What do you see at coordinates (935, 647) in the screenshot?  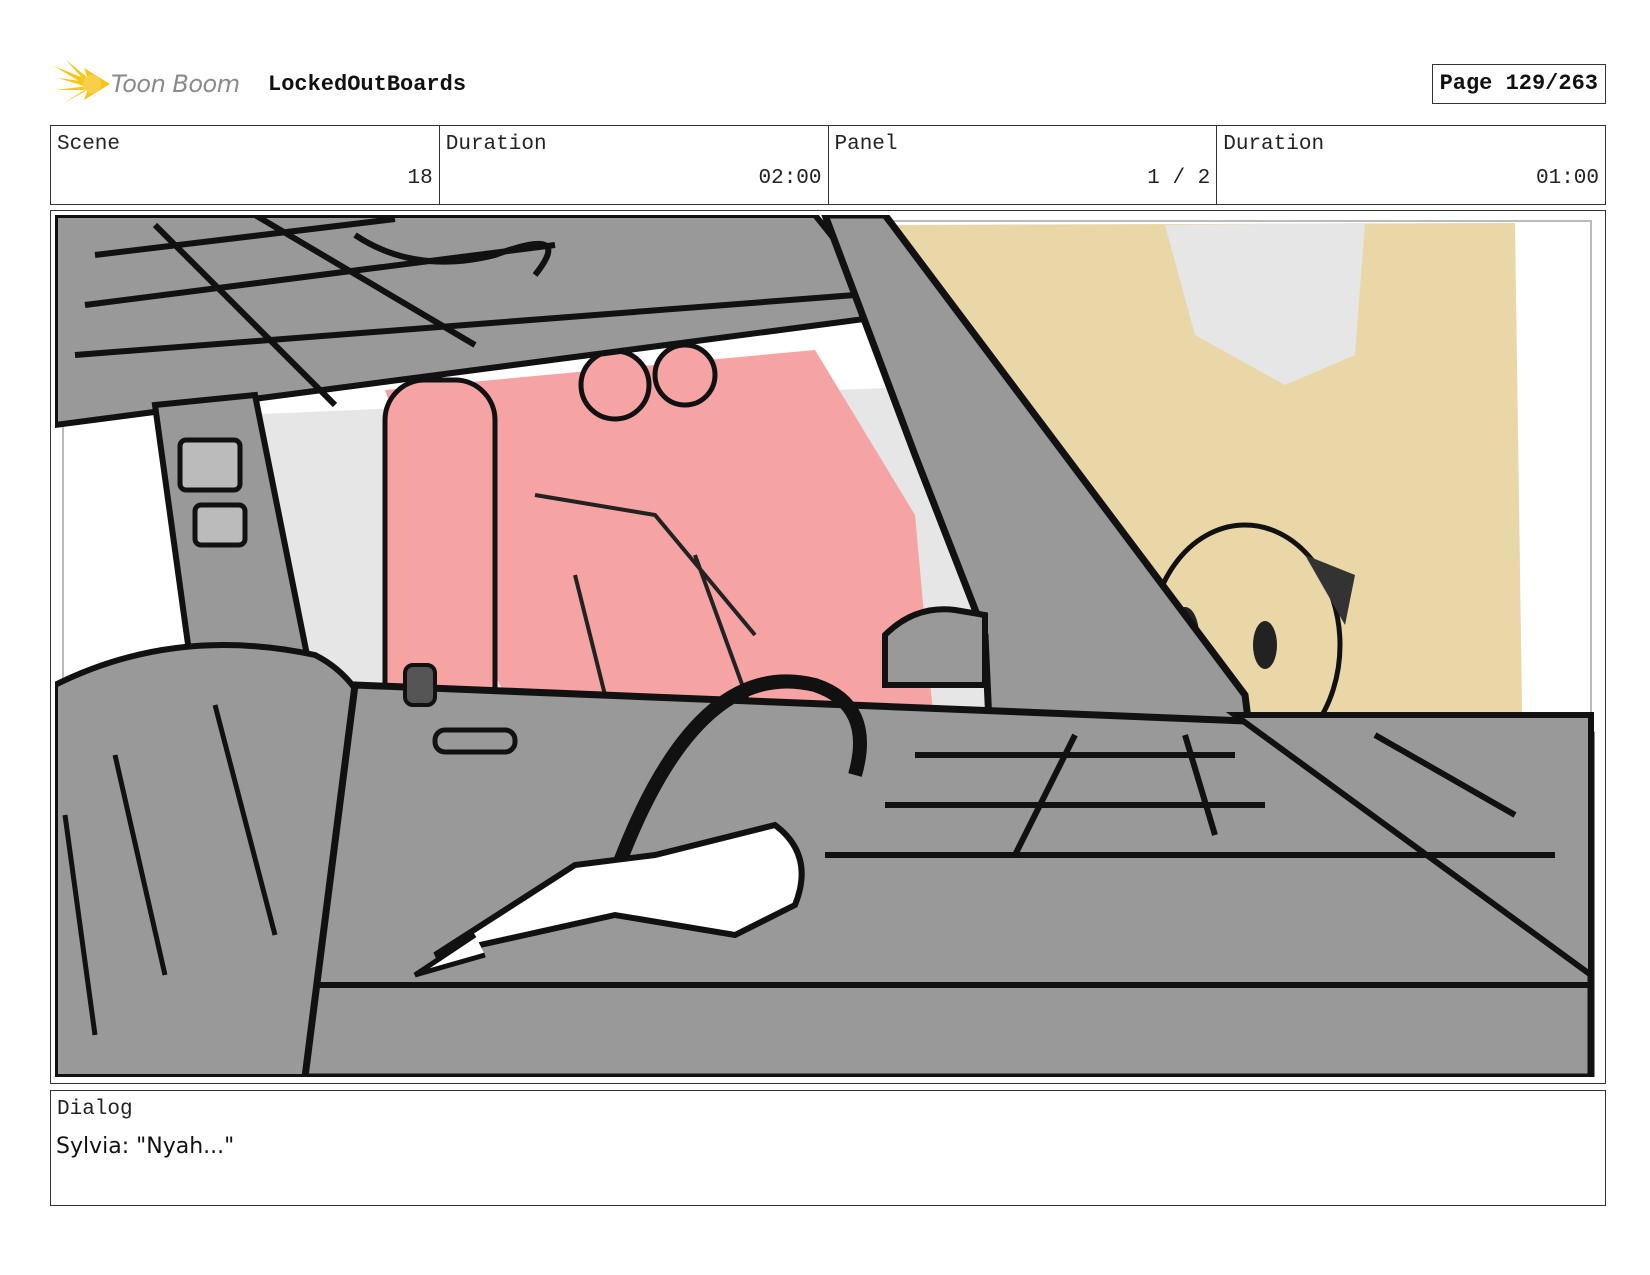 I see `side-mirror` at bounding box center [935, 647].